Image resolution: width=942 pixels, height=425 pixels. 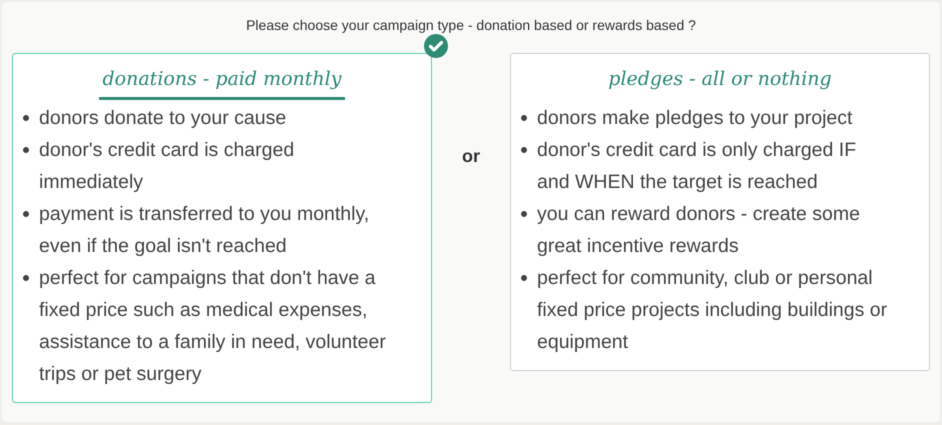 What do you see at coordinates (694, 118) in the screenshot?
I see `bullet-text: donors make pledges to your project` at bounding box center [694, 118].